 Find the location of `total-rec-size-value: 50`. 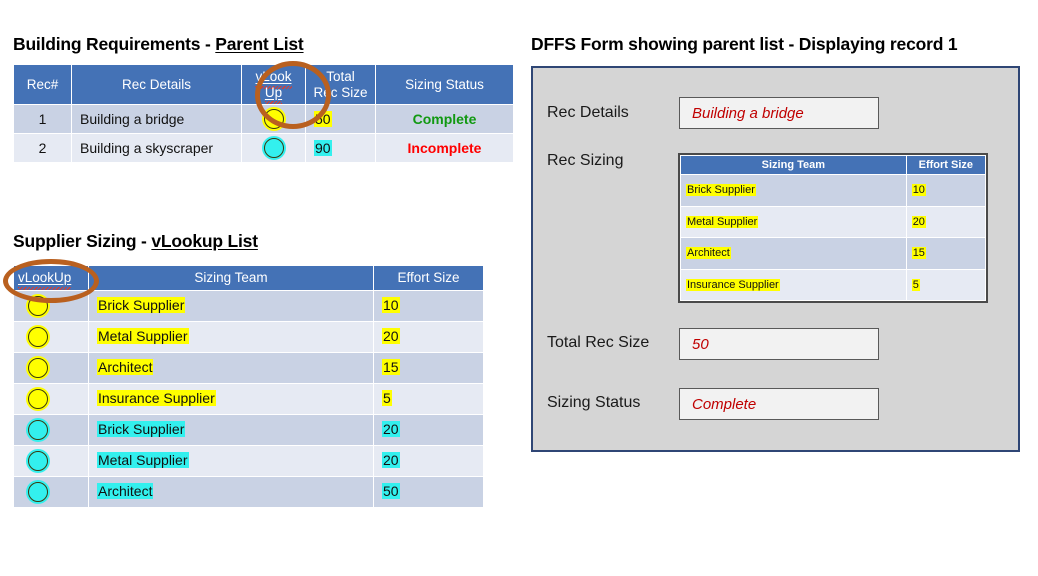

total-rec-size-value: 50 is located at coordinates (700, 344).